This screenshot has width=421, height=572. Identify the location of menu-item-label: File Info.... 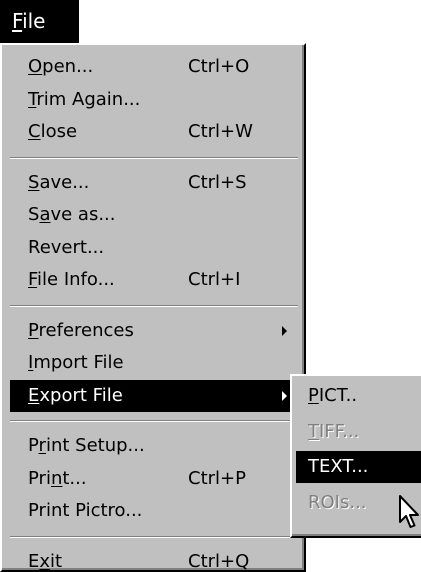
(71, 279).